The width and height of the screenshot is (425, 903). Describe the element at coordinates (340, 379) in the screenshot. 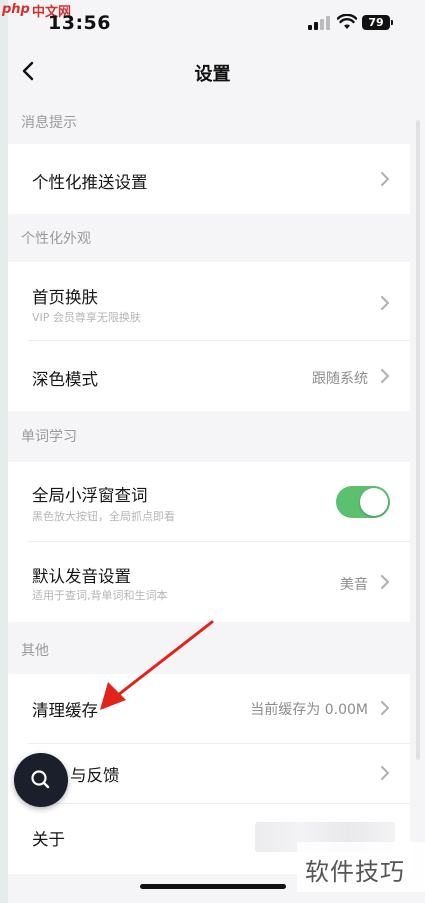

I see `dark-mode-value: 跟随系统` at that location.